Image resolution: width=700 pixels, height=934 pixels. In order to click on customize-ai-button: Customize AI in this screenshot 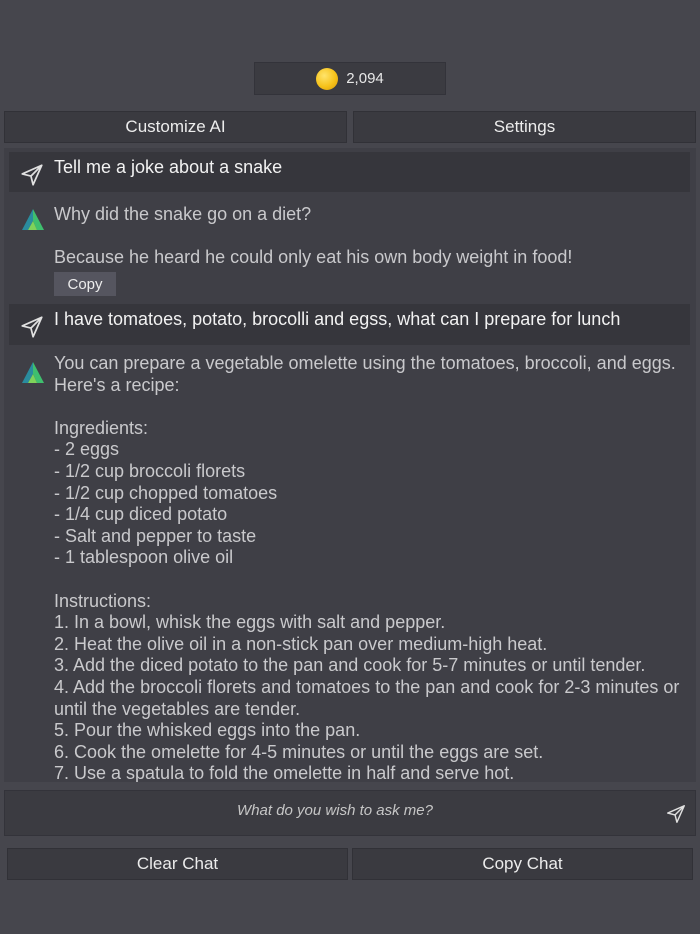, I will do `click(175, 127)`.